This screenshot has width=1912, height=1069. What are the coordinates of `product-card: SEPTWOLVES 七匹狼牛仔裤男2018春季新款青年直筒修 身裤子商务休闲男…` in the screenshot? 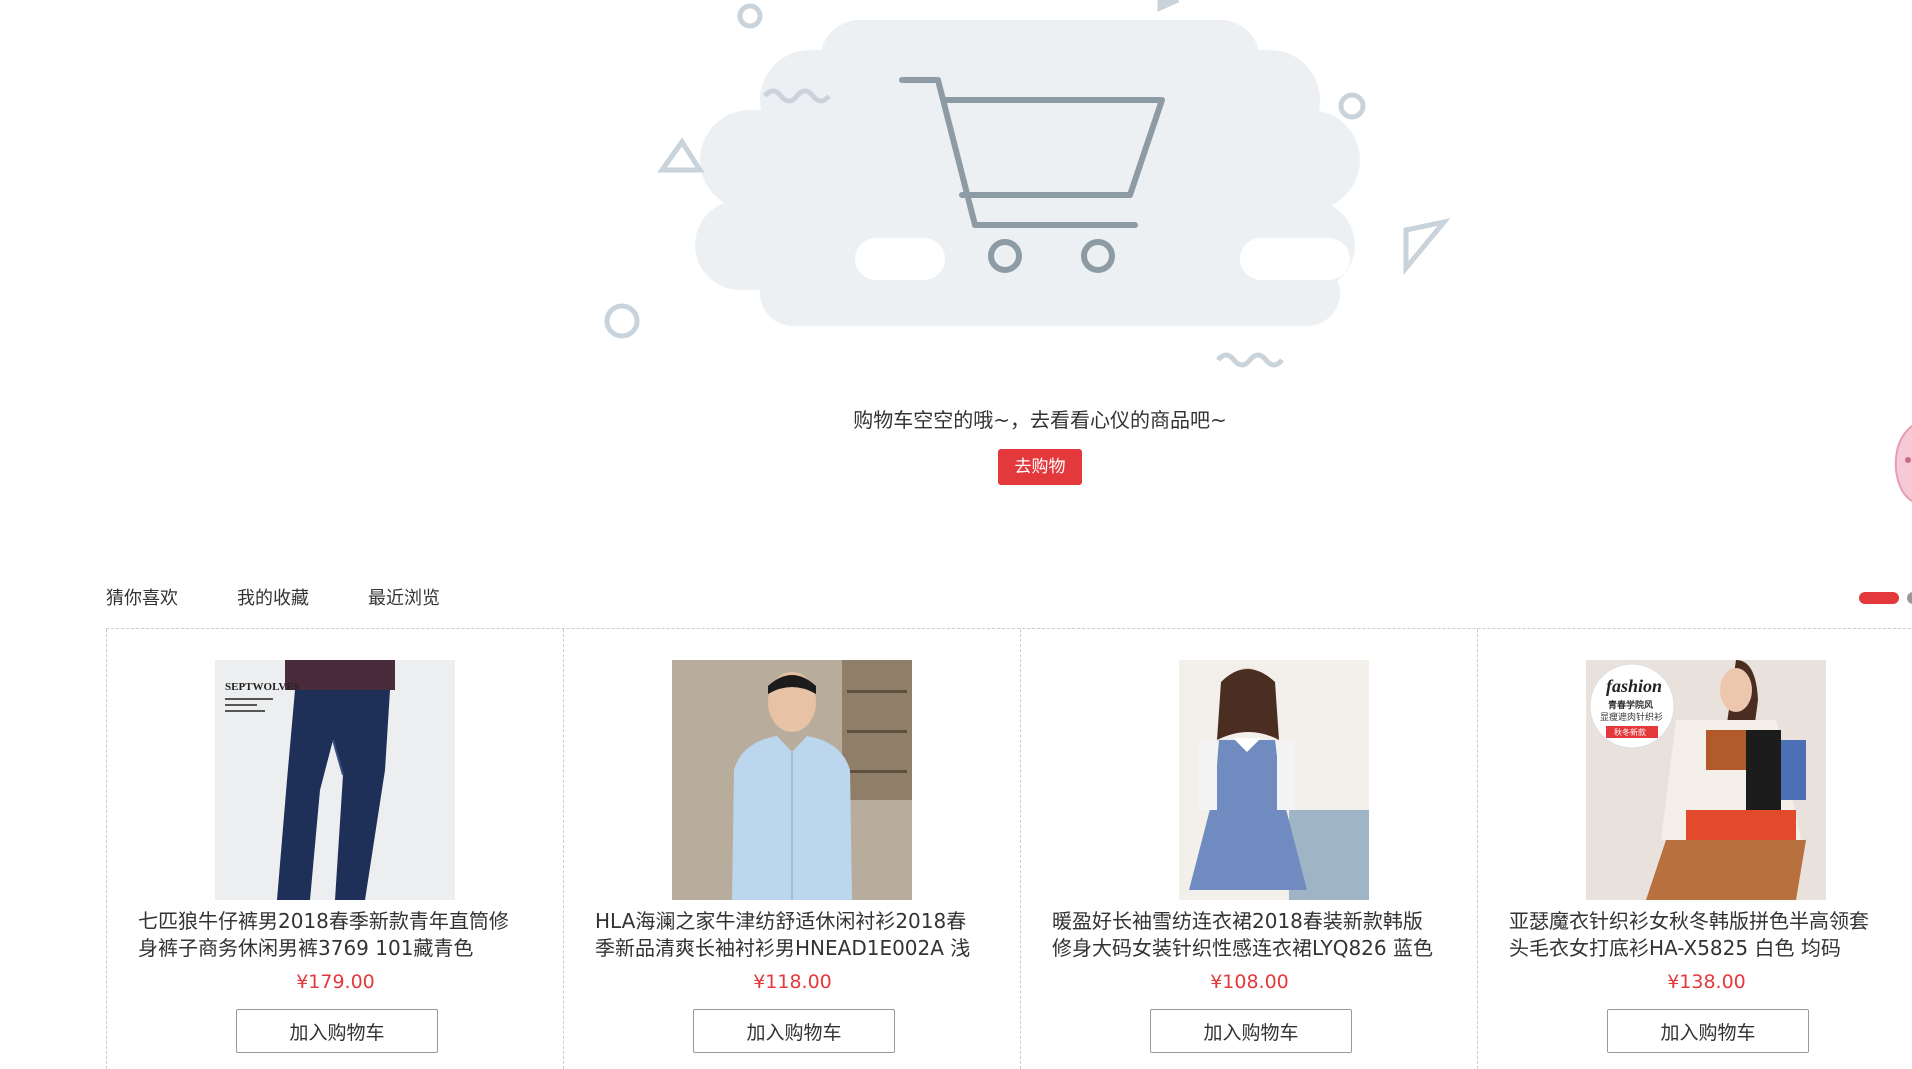 It's located at (334, 849).